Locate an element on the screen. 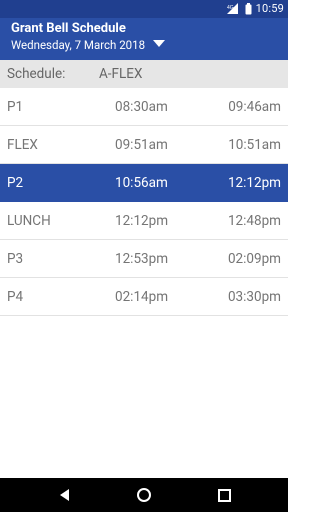 The image size is (320, 512). home-icon is located at coordinates (144, 495).